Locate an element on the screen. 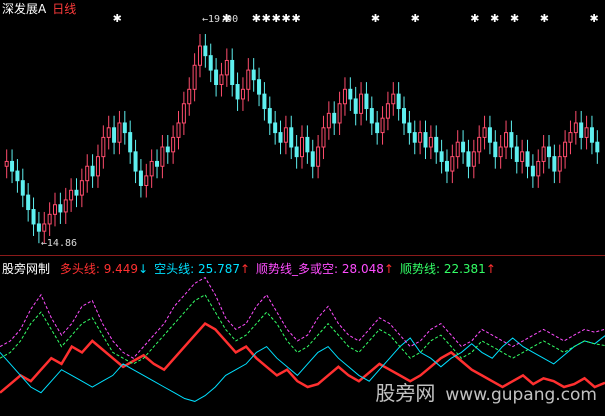  watermark-text: 股旁网 is located at coordinates (405, 393).